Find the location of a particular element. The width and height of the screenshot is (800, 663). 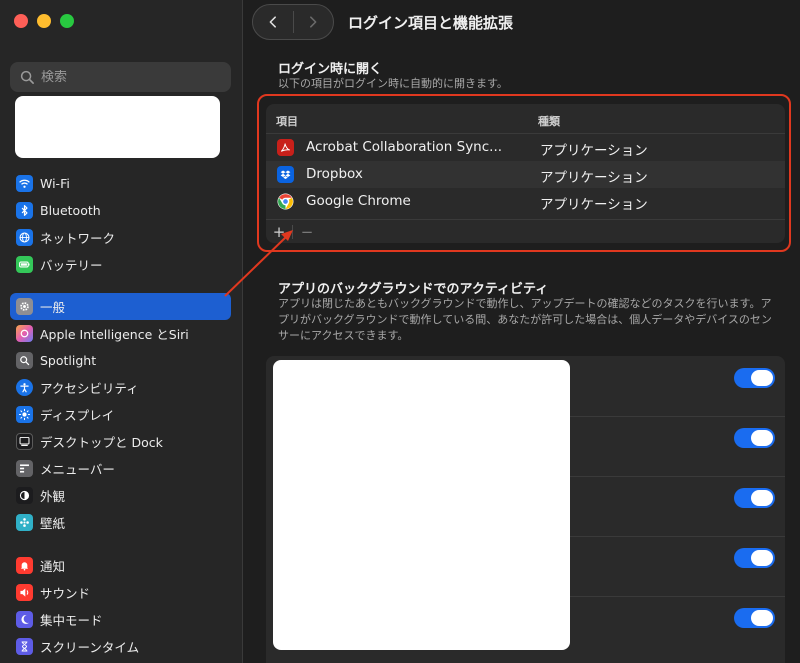

sidebar-item-accessibility: アクセシビリティ is located at coordinates (120, 387).